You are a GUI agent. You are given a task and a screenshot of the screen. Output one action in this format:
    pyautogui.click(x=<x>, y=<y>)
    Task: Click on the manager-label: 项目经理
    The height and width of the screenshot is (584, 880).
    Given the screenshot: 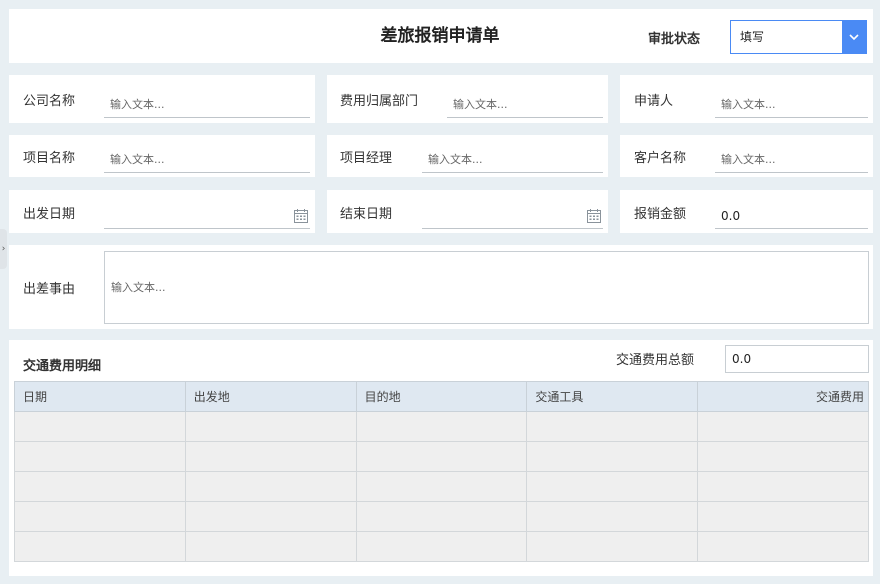 What is the action you would take?
    pyautogui.click(x=366, y=158)
    